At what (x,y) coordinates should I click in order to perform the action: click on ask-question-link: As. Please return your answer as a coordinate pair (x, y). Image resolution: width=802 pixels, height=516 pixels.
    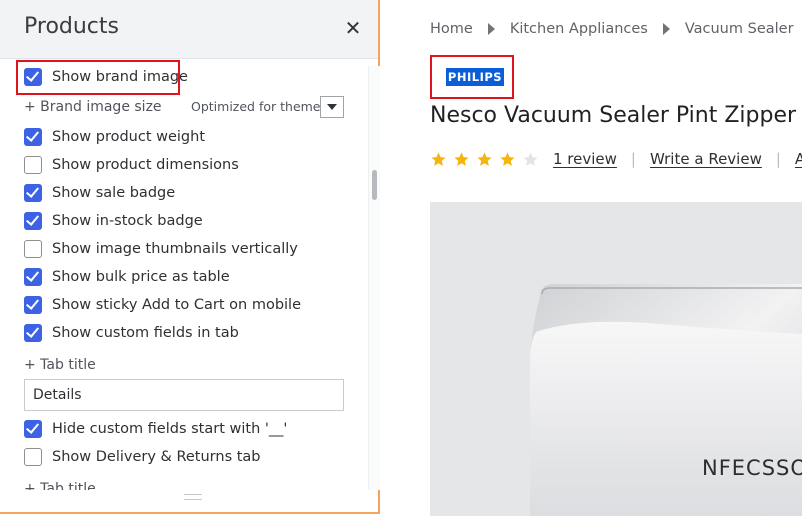
    Looking at the image, I should click on (798, 159).